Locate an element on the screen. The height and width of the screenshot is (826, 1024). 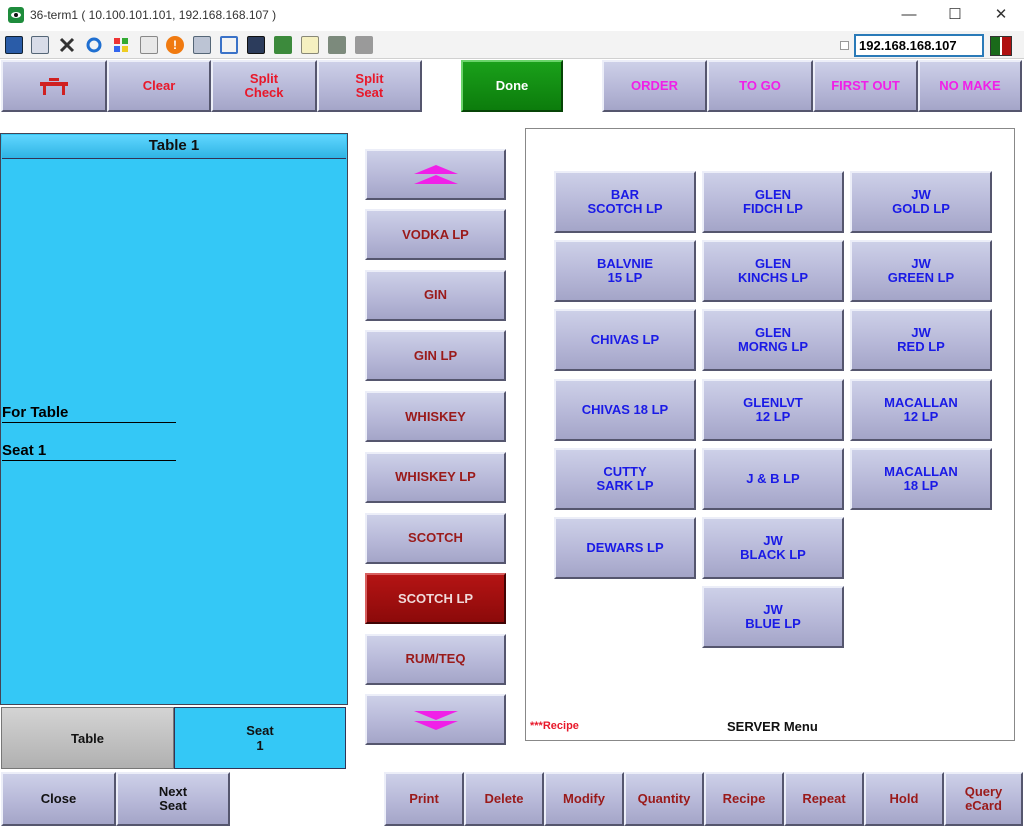
no-make-button: NO MAKE is located at coordinates (970, 86).